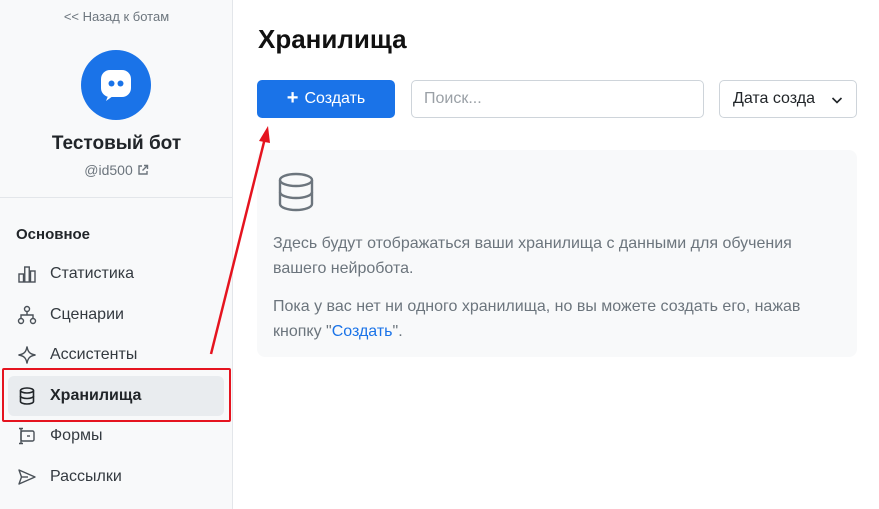 The width and height of the screenshot is (879, 509). I want to click on sparkle-icon, so click(27, 355).